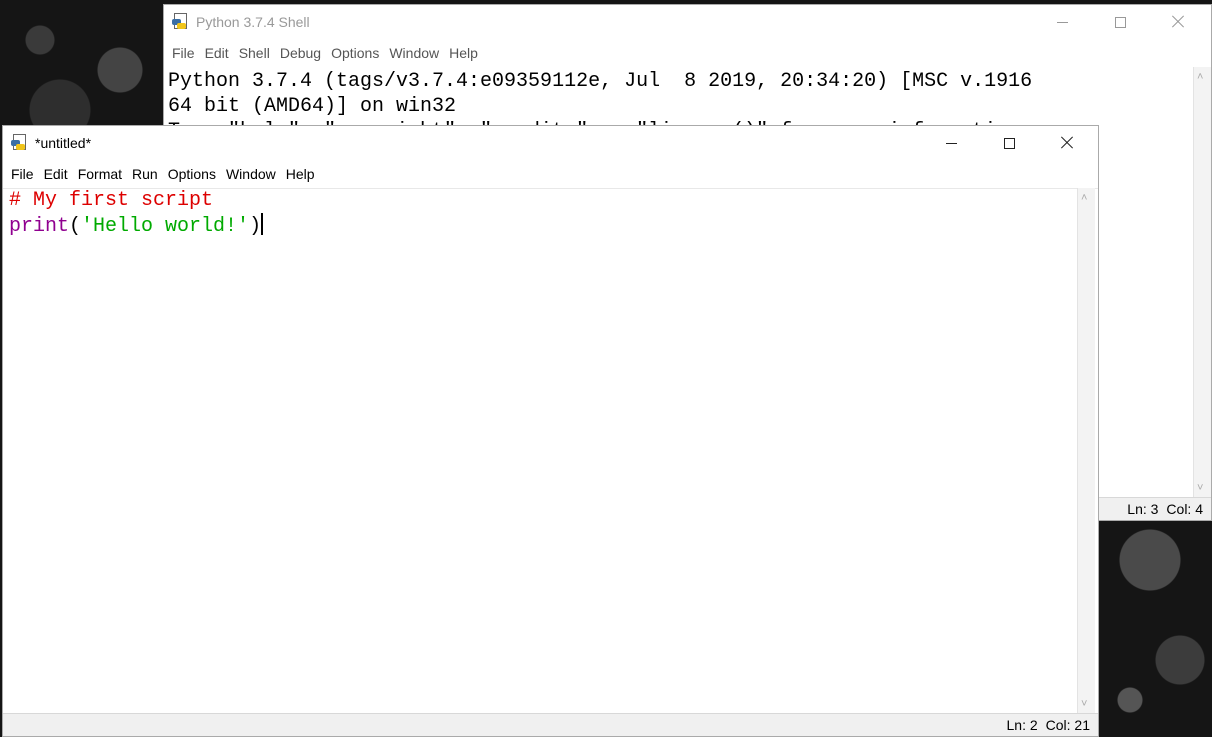  Describe the element at coordinates (255, 226) in the screenshot. I see `code-paren-close: )` at that location.